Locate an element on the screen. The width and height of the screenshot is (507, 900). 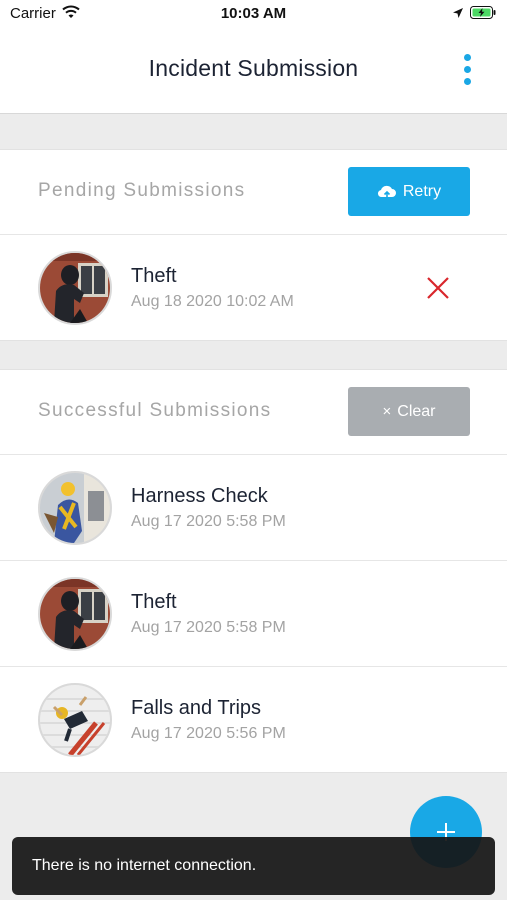
location-arrow-icon is located at coordinates (458, 15).